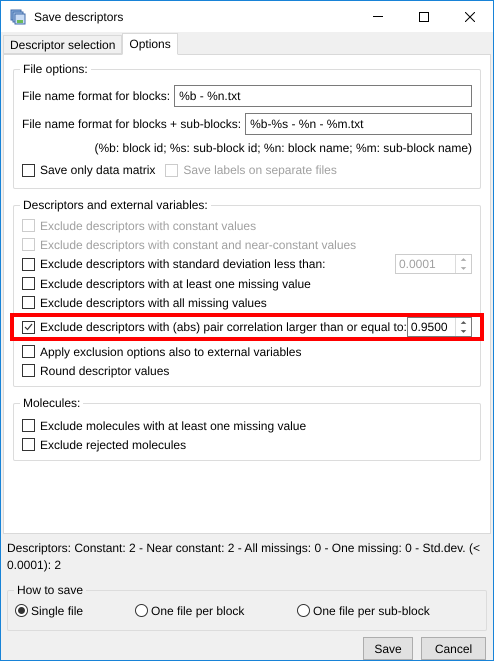  What do you see at coordinates (470, 17) in the screenshot?
I see `close-icon` at bounding box center [470, 17].